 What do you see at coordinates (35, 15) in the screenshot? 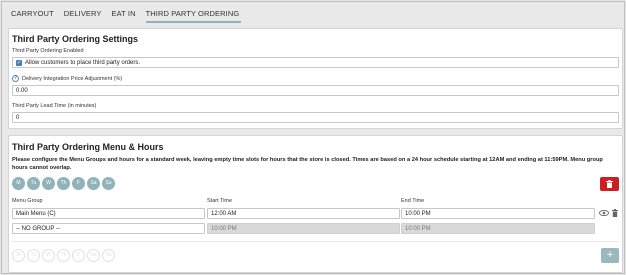
I see `tab-carryout: CARRYOUT` at bounding box center [35, 15].